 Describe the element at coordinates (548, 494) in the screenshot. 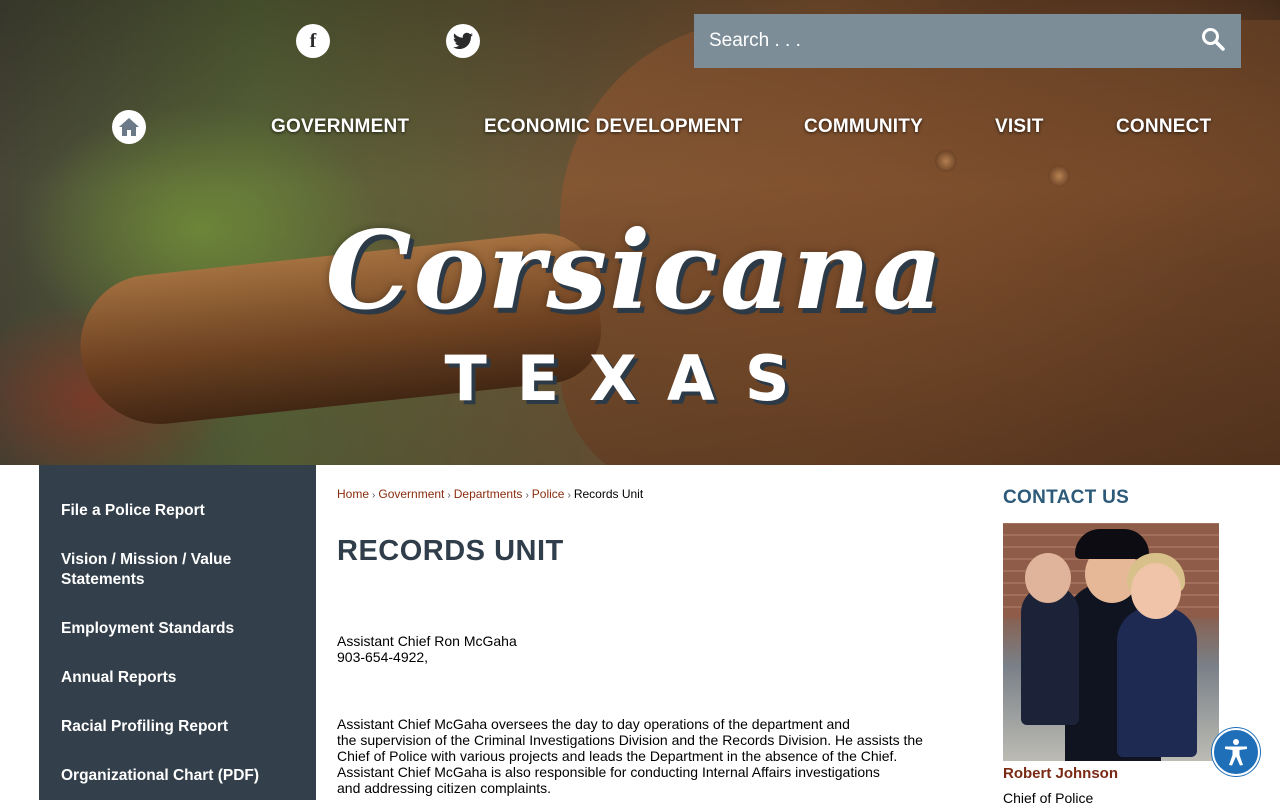

I see `breadcrumb-police: Police` at that location.